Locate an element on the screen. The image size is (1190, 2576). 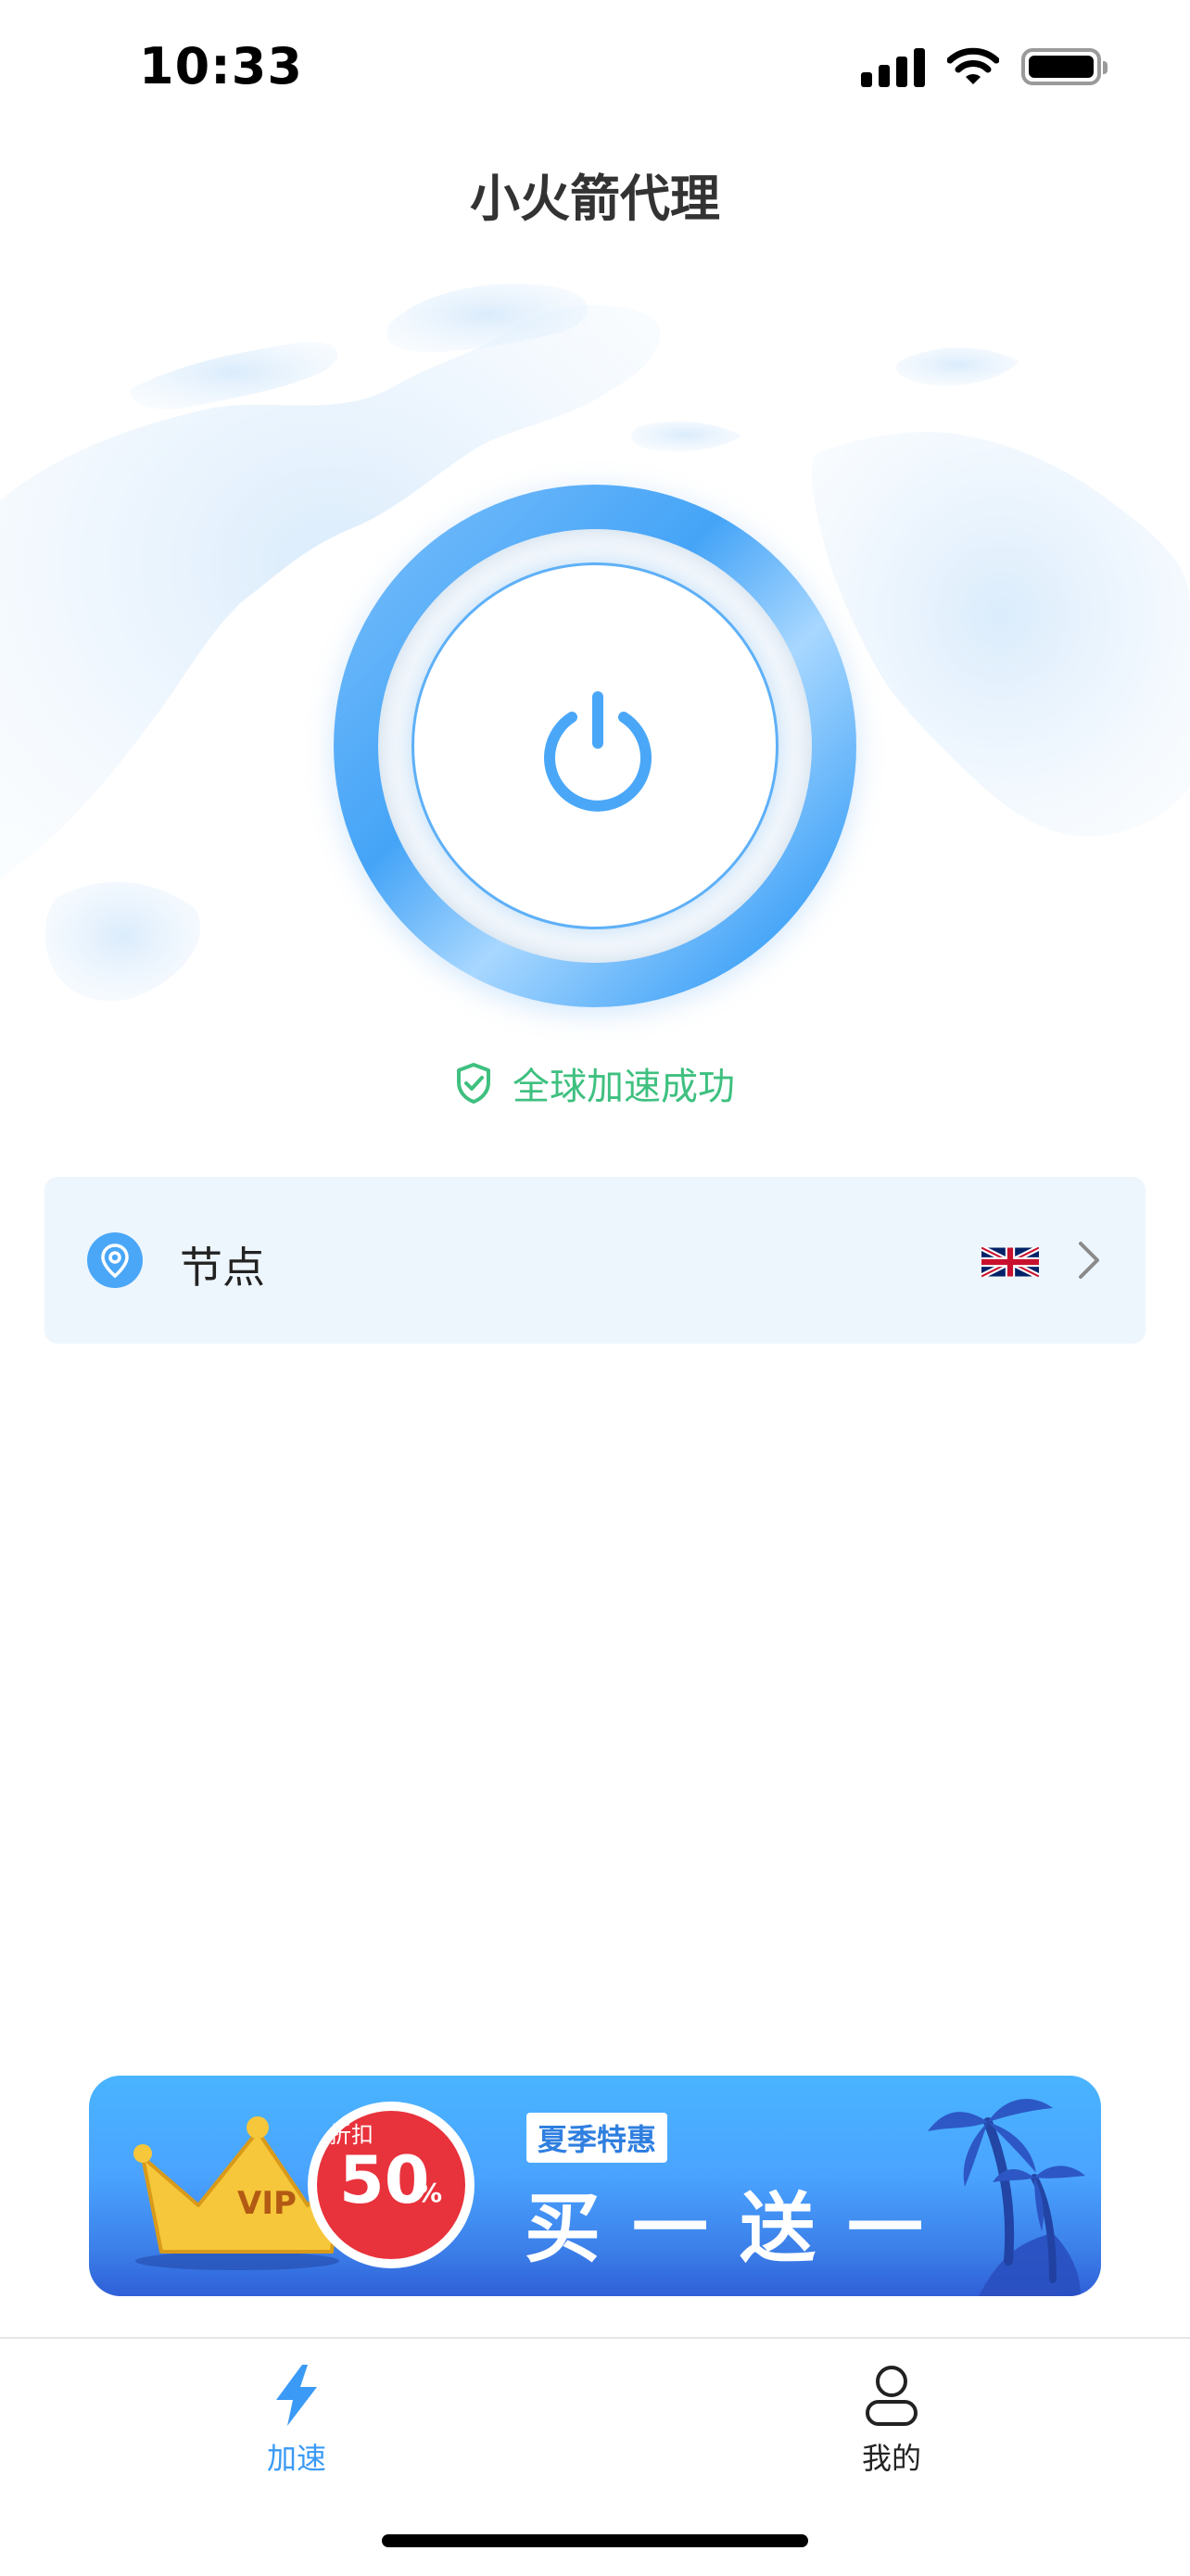
power-button is located at coordinates (595, 746).